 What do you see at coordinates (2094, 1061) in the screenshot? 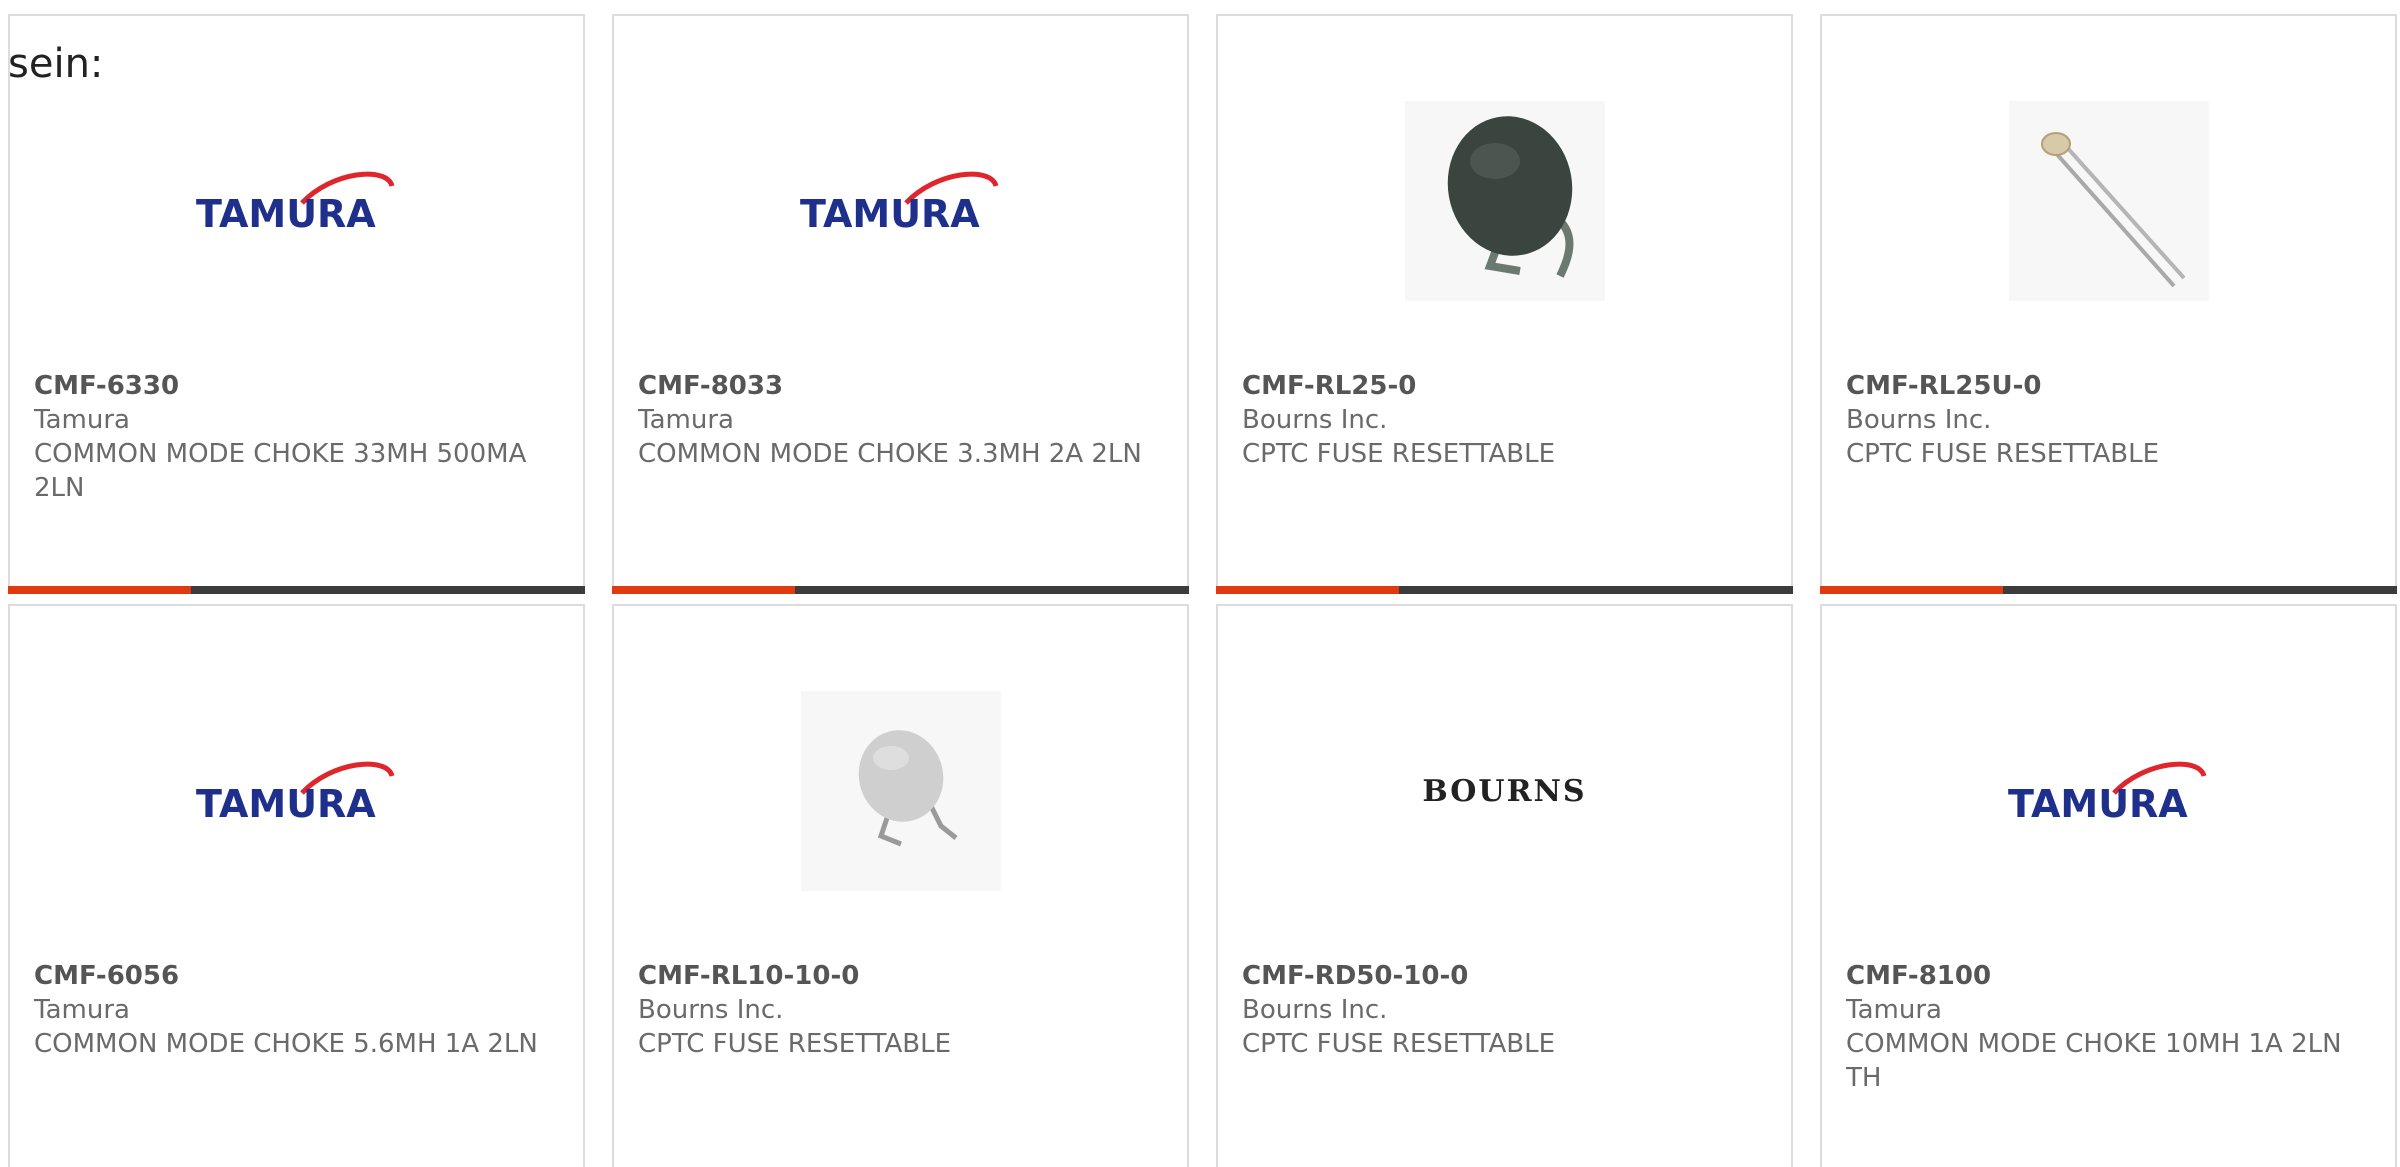
I see `description: COMMON MODE CHOKE 10MH 1A 2LN TH` at bounding box center [2094, 1061].